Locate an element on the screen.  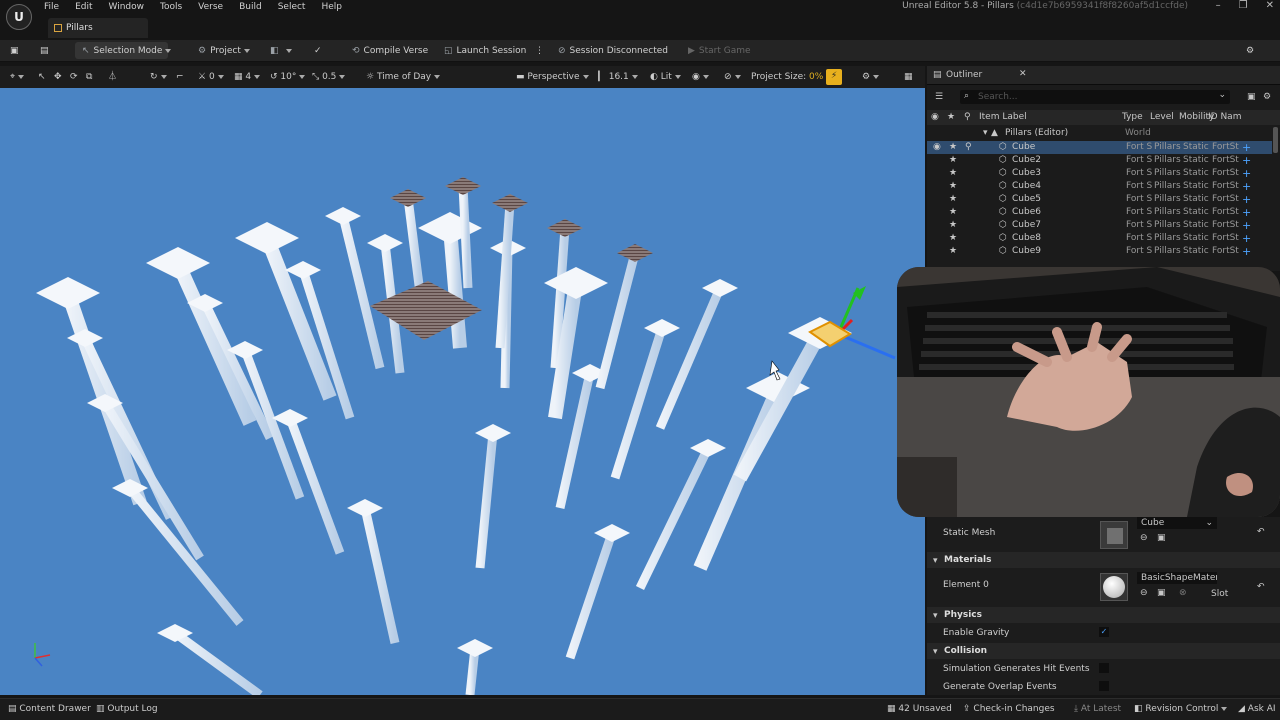
chevron-down-icon: ⌄ is located at coordinates (1222, 95).